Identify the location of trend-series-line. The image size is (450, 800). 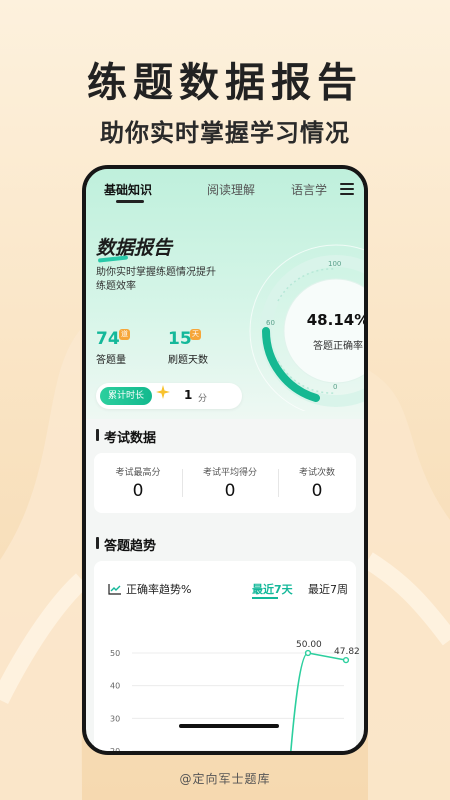
(318, 701).